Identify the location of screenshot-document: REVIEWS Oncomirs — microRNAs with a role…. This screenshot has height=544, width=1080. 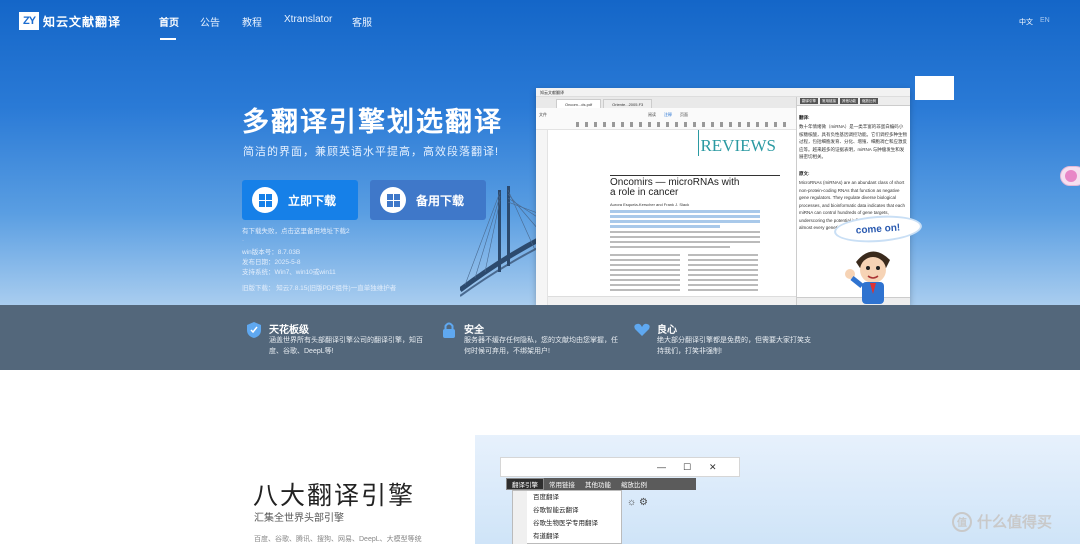
(672, 217).